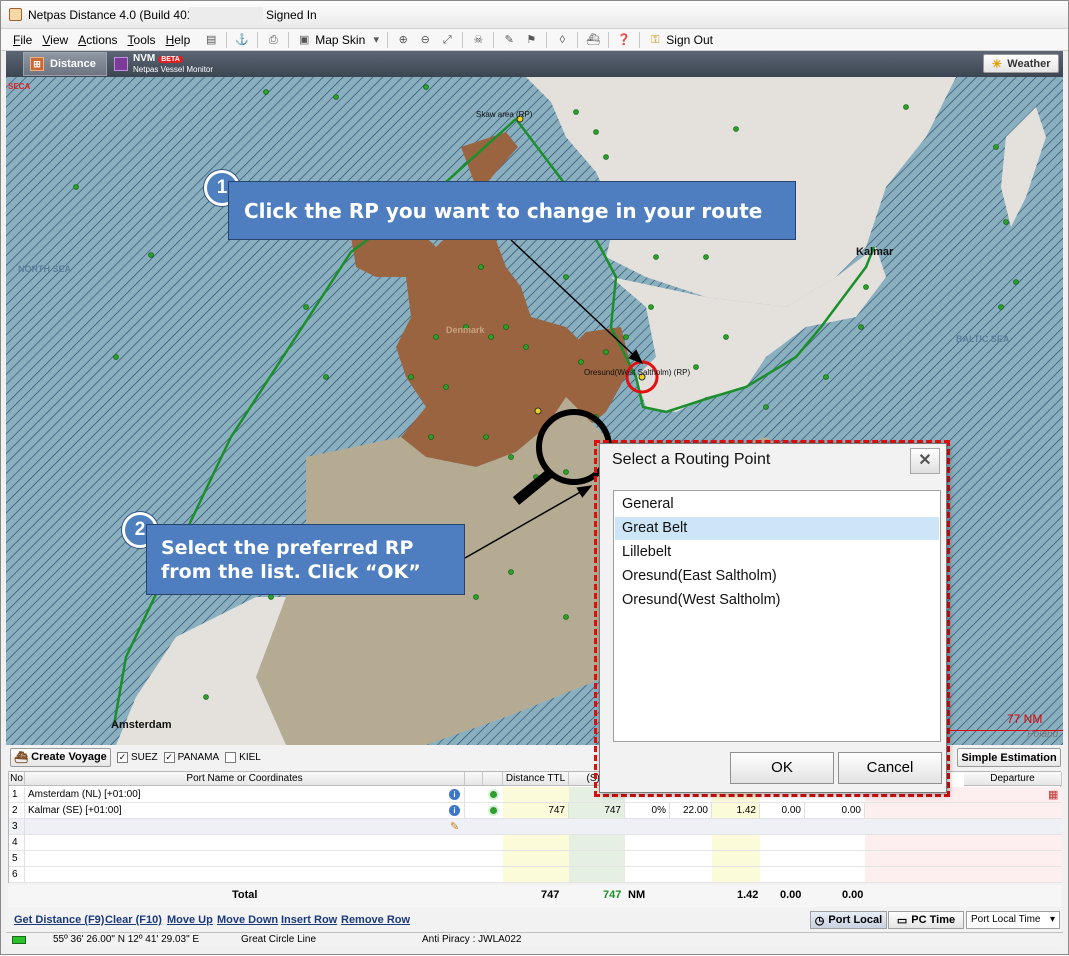  I want to click on chevron-down-icon: ▾, so click(1052, 919).